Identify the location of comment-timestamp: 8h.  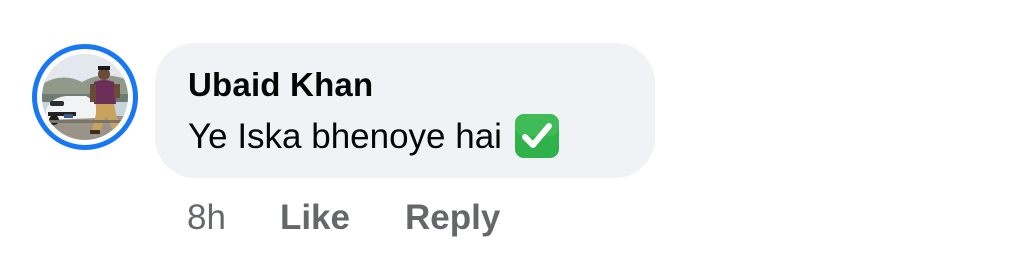
(206, 218).